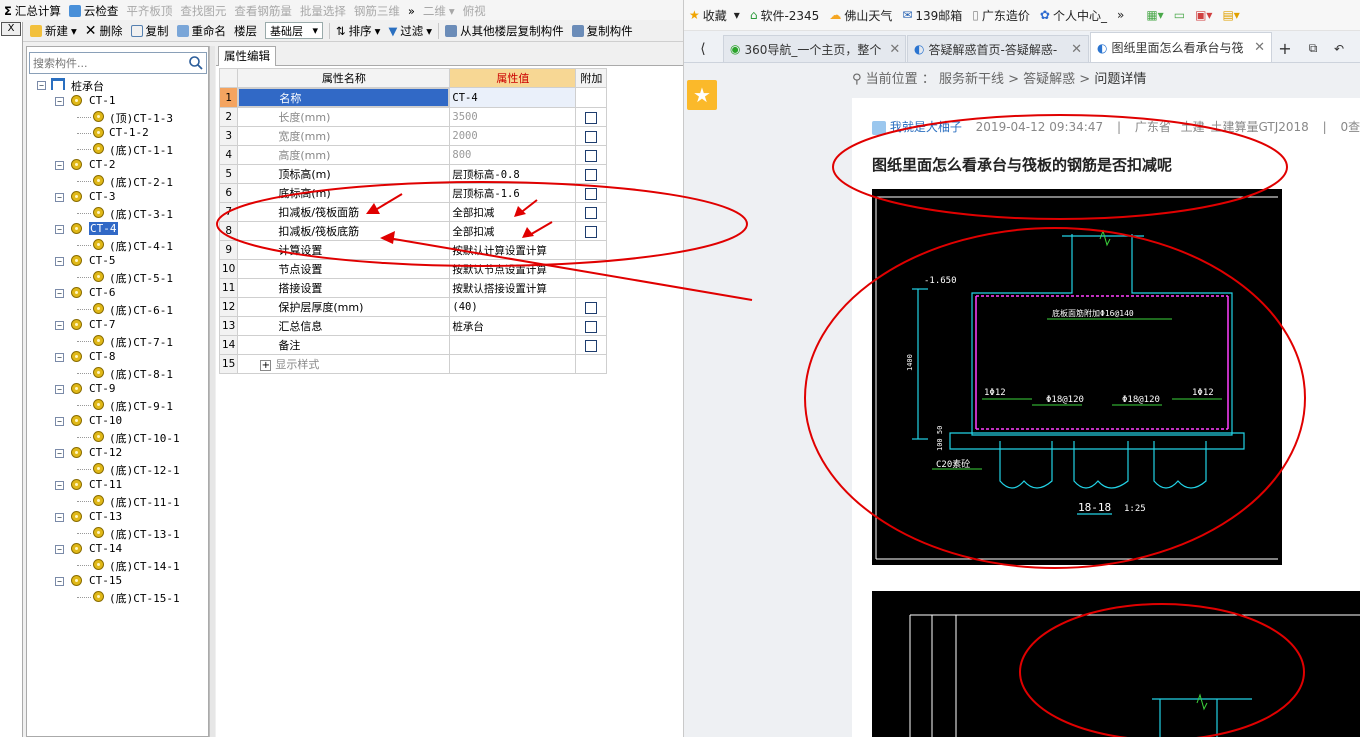 Image resolution: width=1360 pixels, height=737 pixels. Describe the element at coordinates (513, 307) in the screenshot. I see `property-value: (40)` at that location.